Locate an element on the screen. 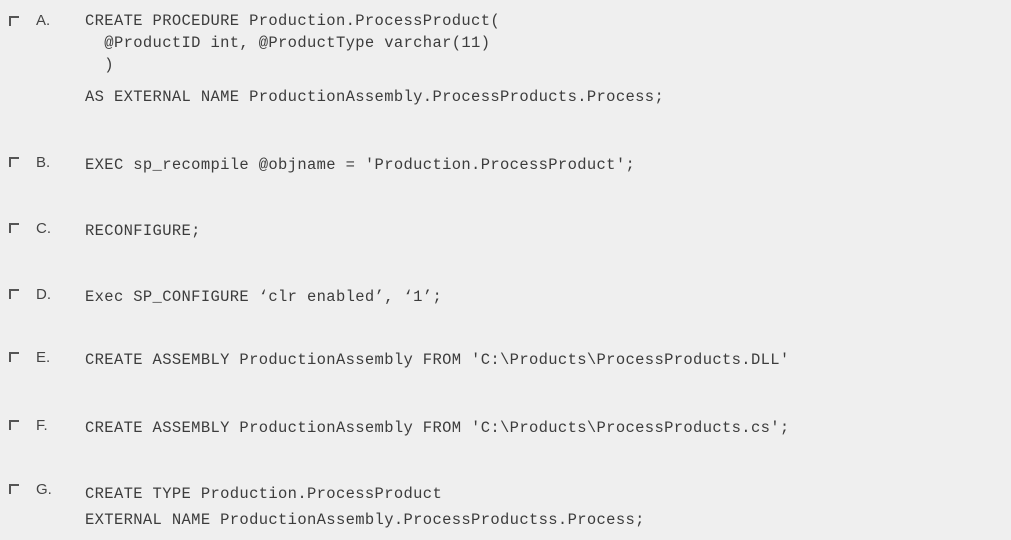  checkbox-b is located at coordinates (14, 162).